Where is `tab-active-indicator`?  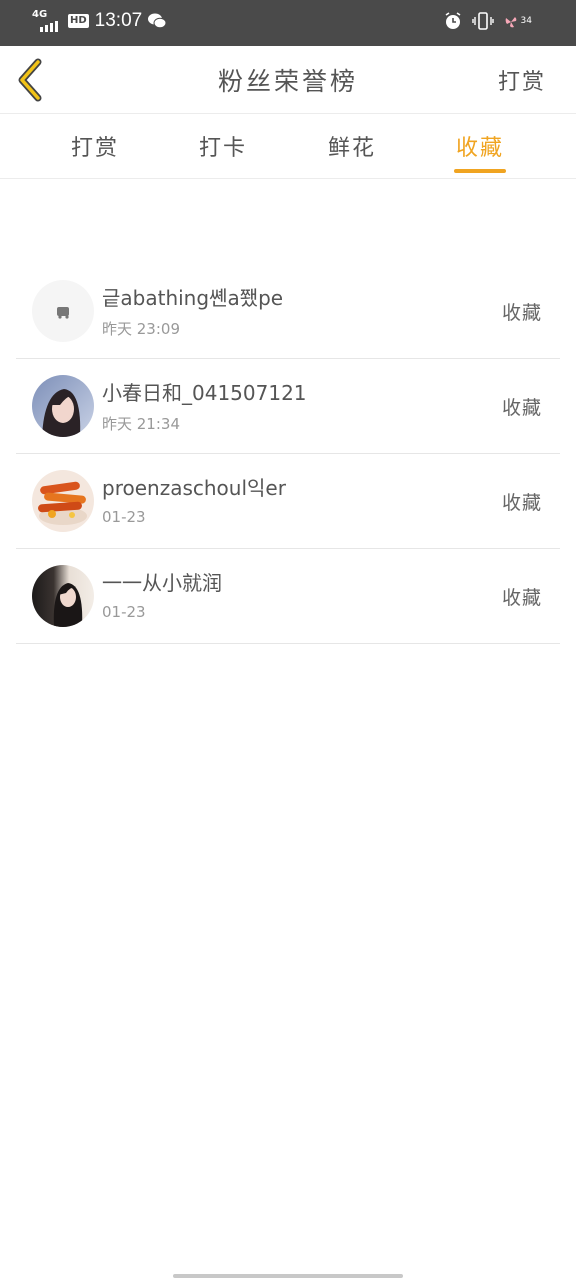 tab-active-indicator is located at coordinates (480, 171).